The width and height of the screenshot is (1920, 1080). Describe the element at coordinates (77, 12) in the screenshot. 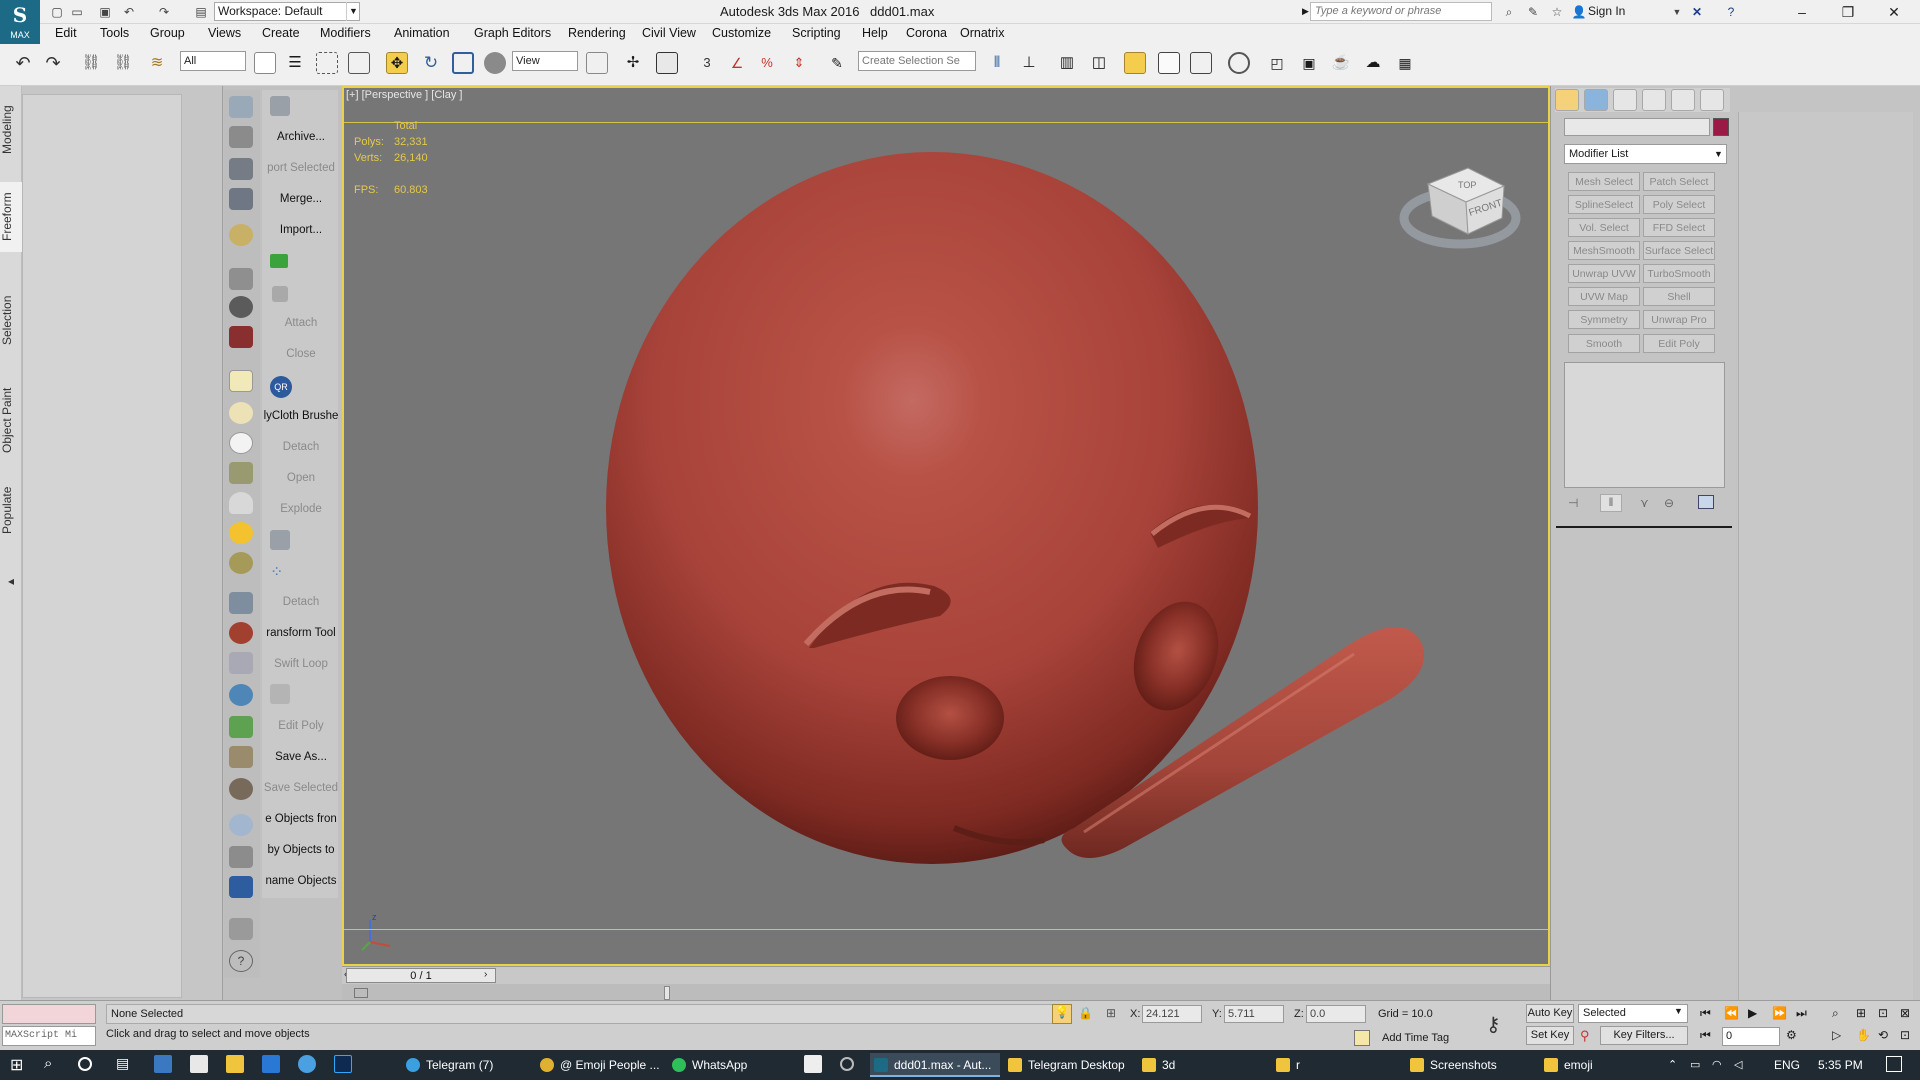

I see `open-file-icon: ▭` at that location.